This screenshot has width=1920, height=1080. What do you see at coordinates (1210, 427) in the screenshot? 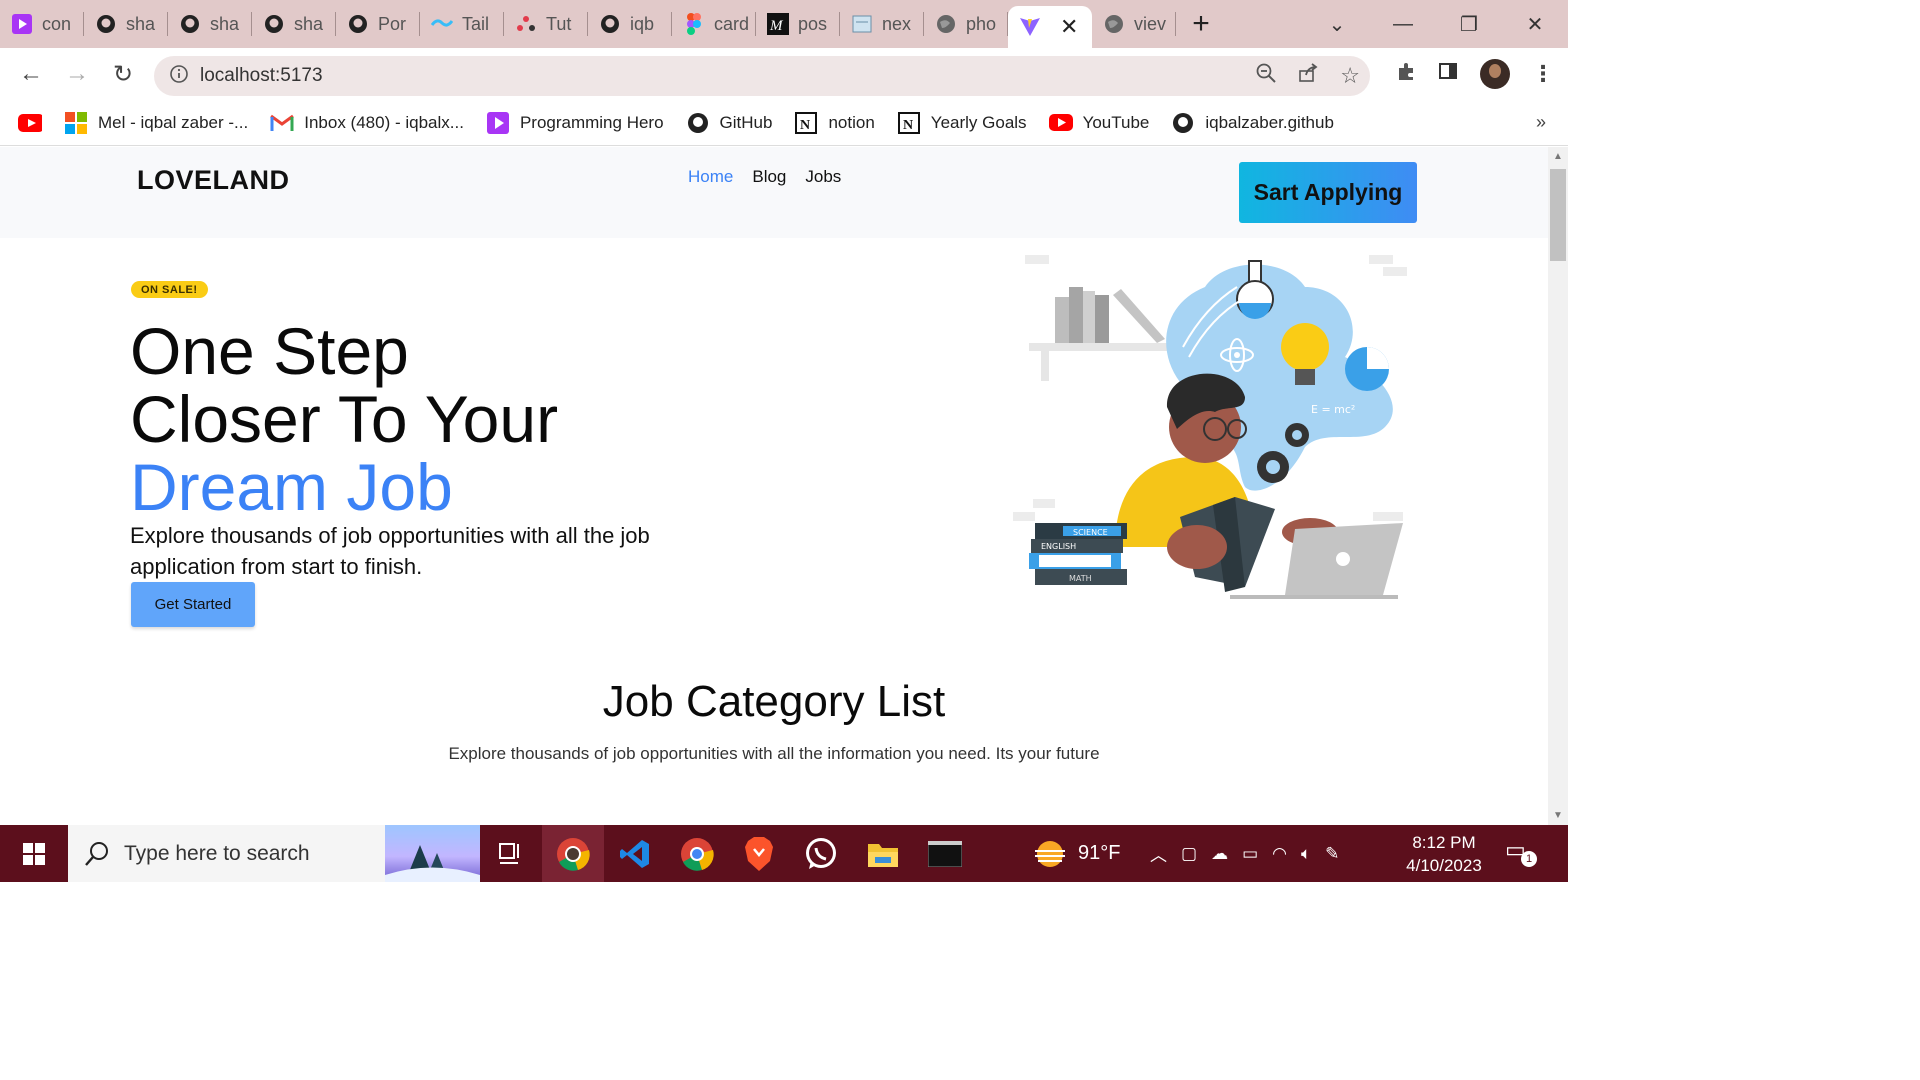
I see `hero-illustration: E = mc² SCIENCE ENGLISH MATH` at bounding box center [1210, 427].